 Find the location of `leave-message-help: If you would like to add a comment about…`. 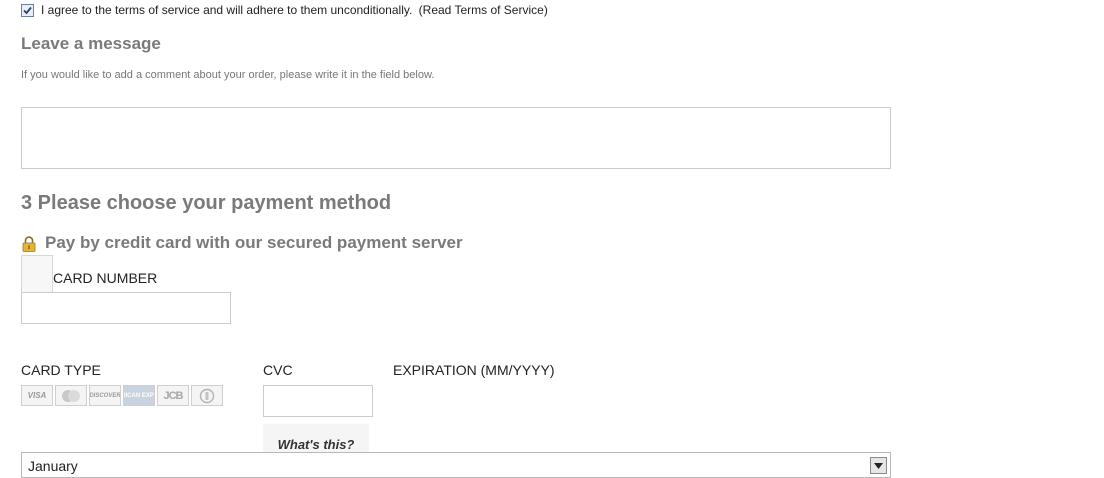

leave-message-help: If you would like to add a comment about… is located at coordinates (228, 75).